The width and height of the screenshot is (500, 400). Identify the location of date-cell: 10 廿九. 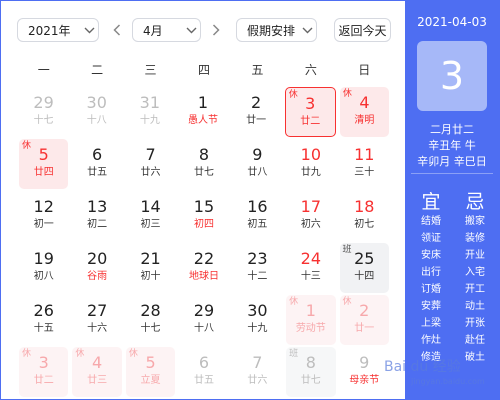
(310, 164).